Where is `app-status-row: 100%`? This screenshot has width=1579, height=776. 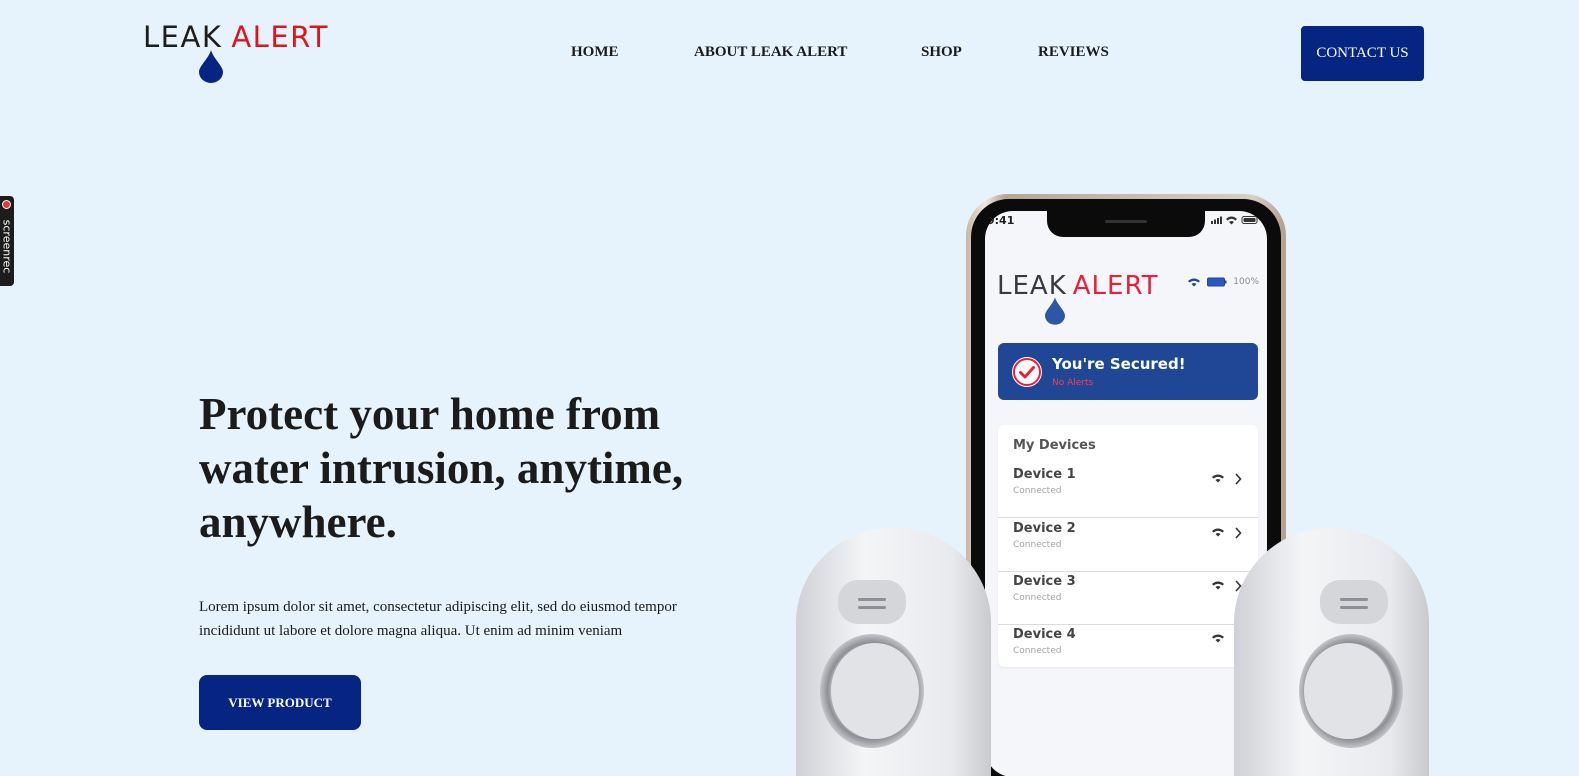
app-status-row: 100% is located at coordinates (1223, 282).